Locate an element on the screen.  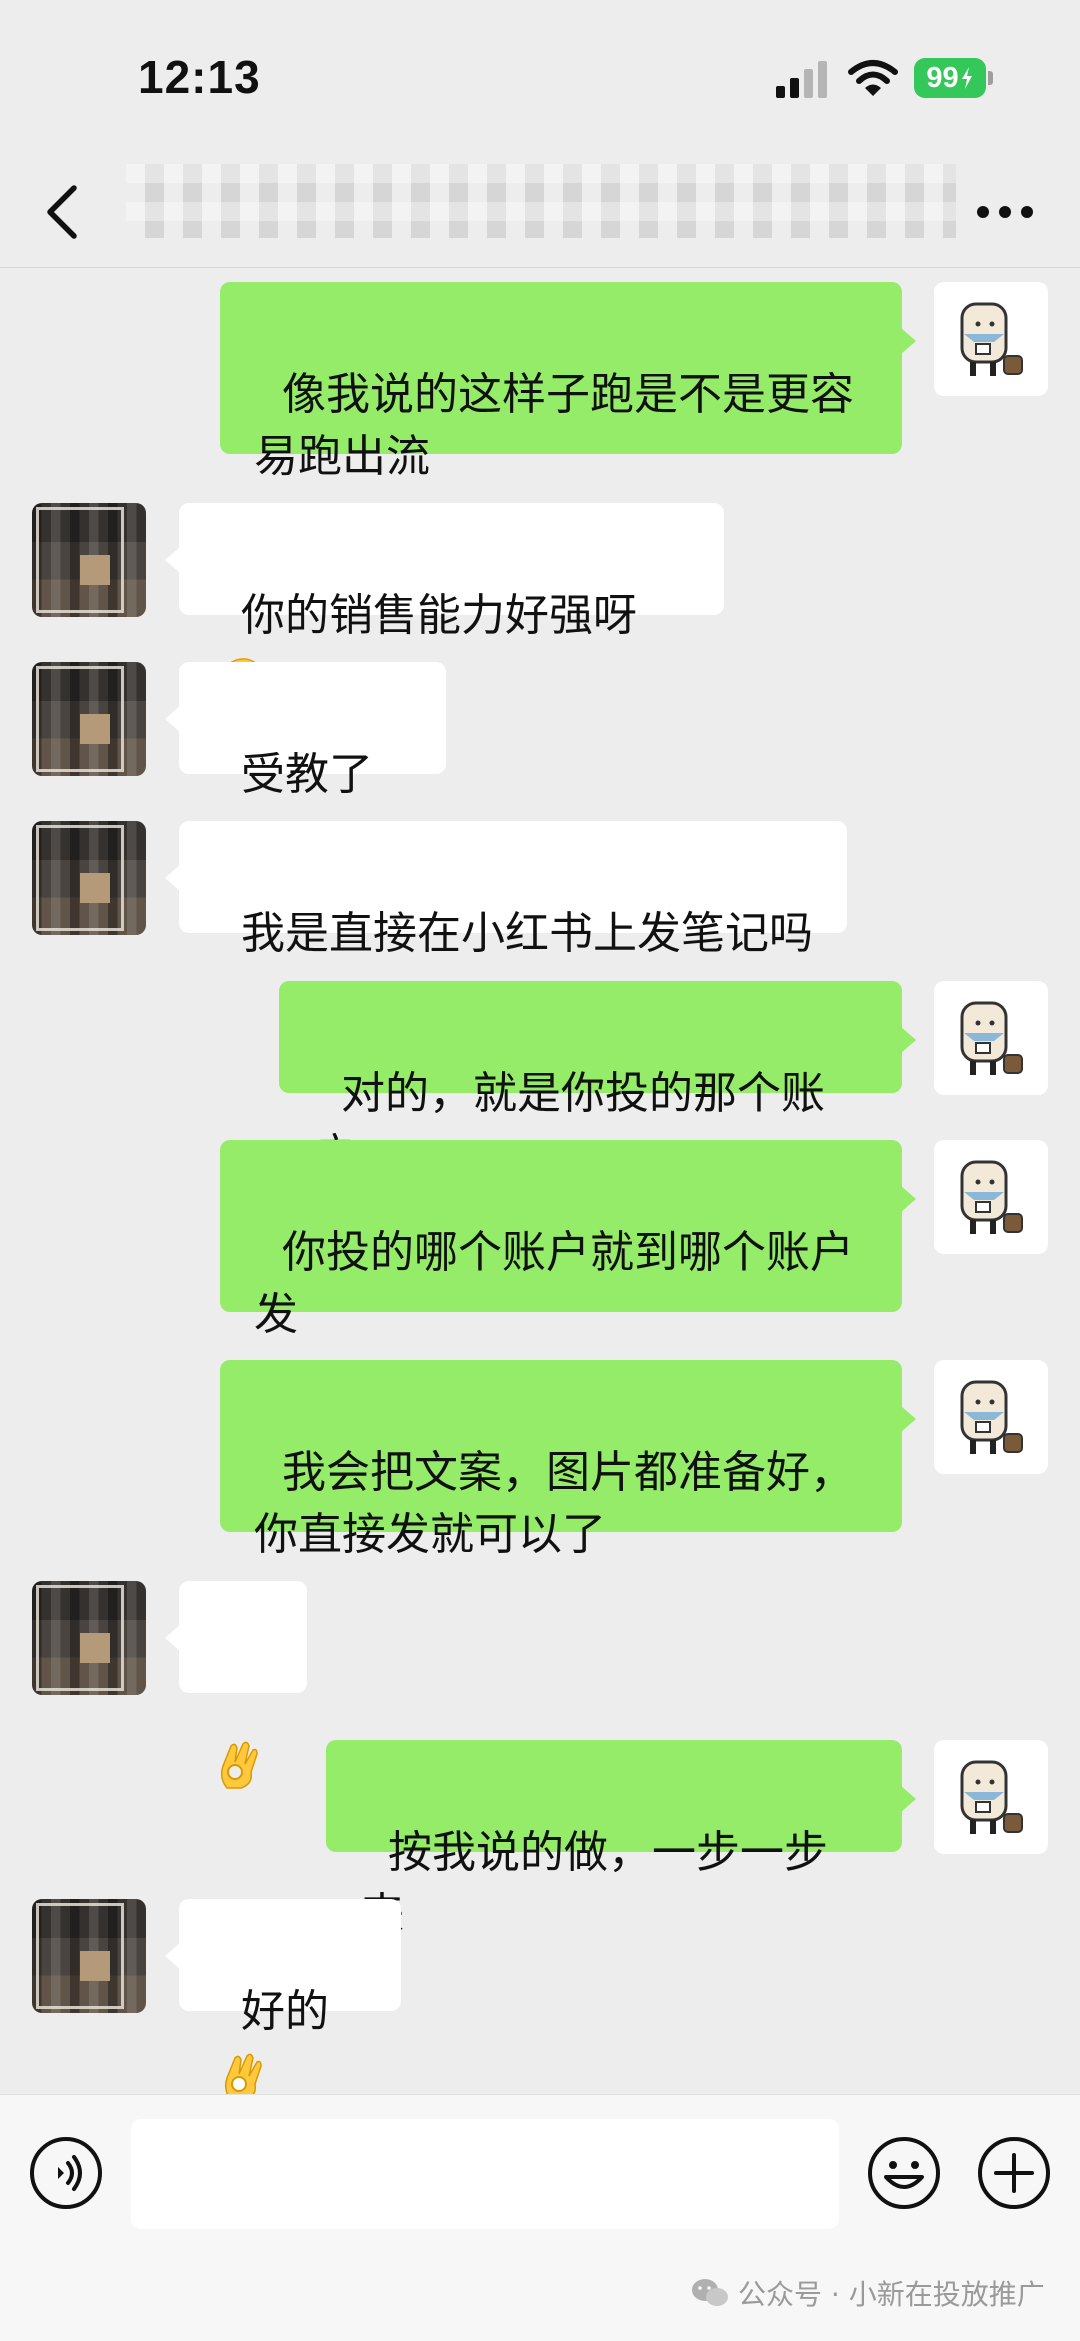
message-text: 像我说的这样子跑是不是更容 易跑出流 is located at coordinates (554, 425).